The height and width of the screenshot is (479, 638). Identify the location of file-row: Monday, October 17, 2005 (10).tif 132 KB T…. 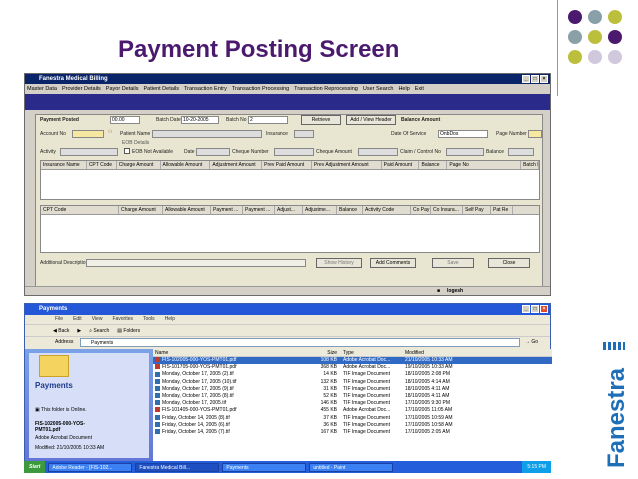
(352, 382).